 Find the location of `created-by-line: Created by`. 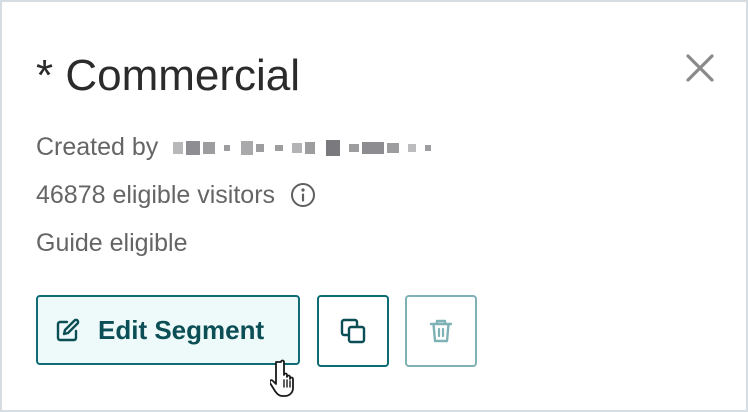

created-by-line: Created by is located at coordinates (234, 147).